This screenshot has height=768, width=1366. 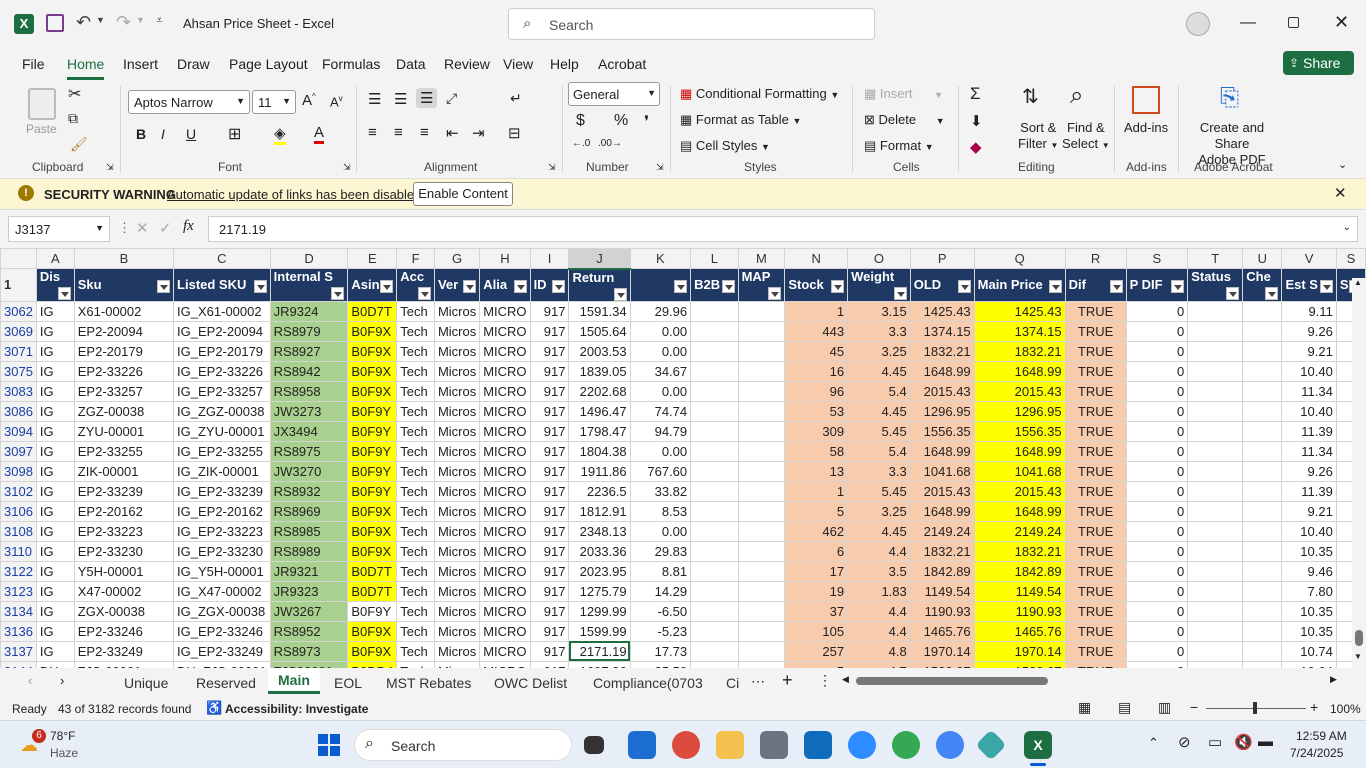 I want to click on row-number: 3097, so click(x=18, y=451).